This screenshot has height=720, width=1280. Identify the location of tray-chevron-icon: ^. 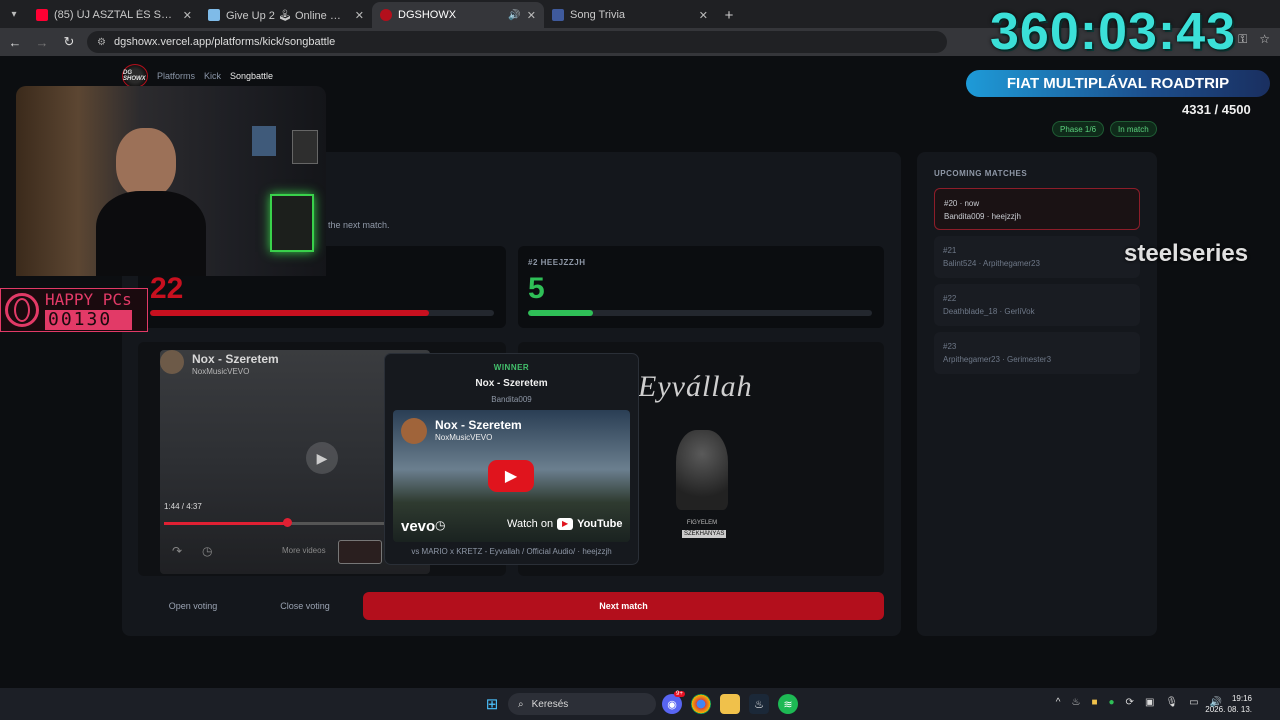
(1058, 702).